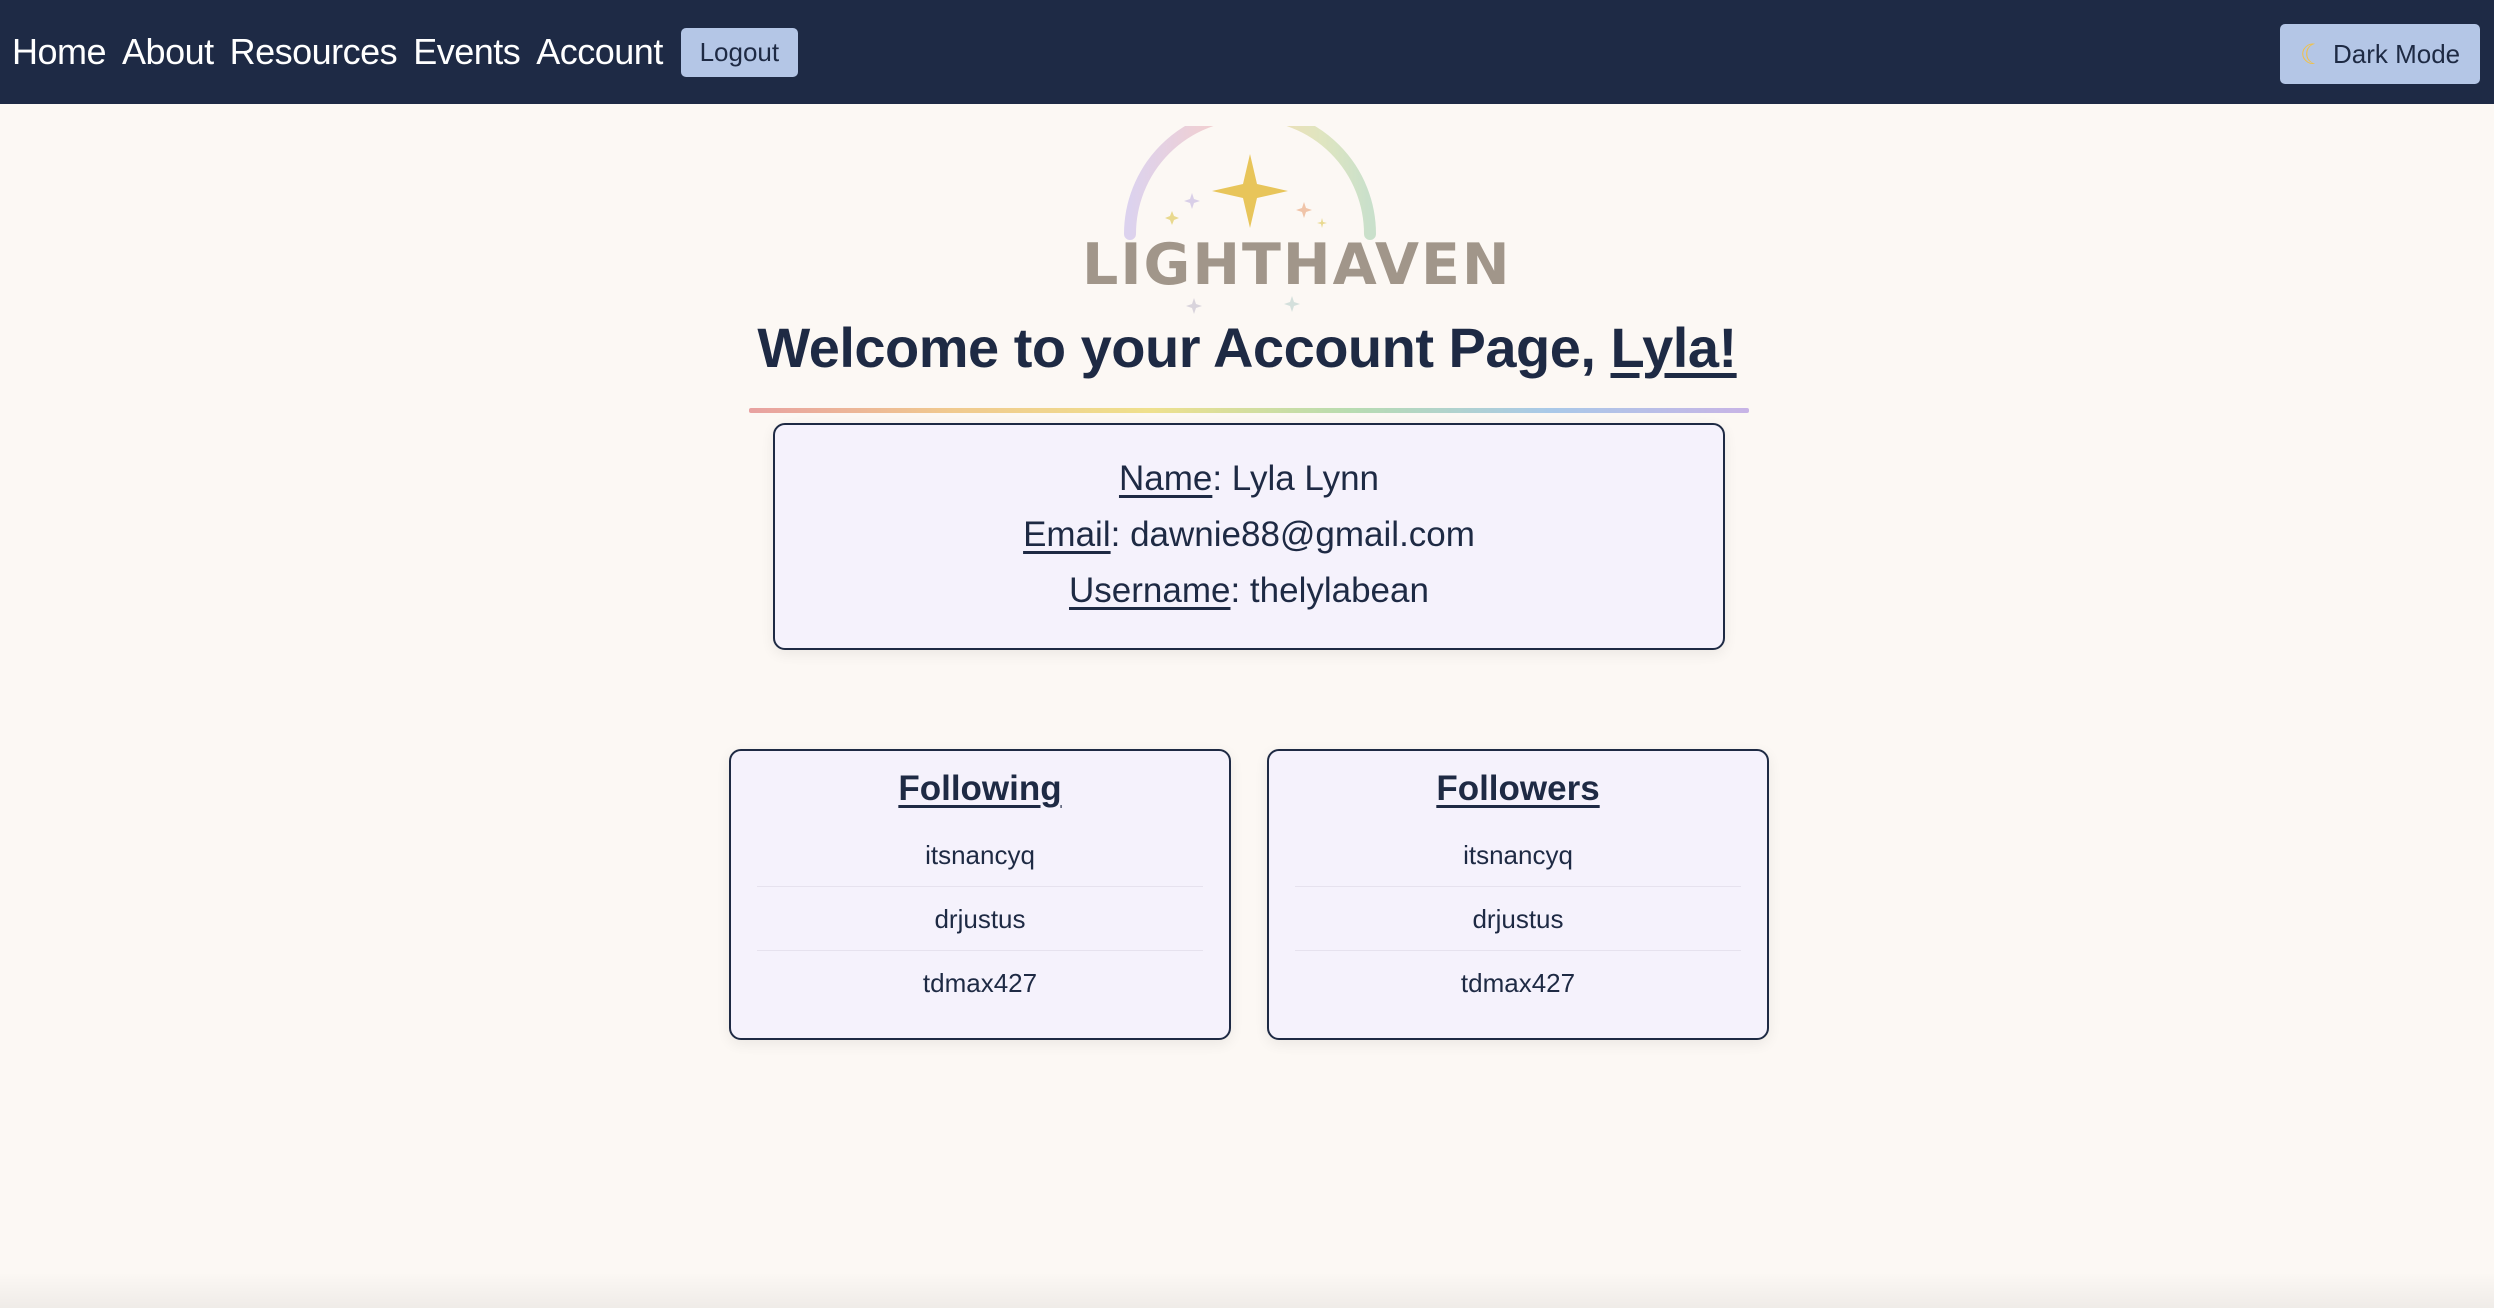 The image size is (2494, 1308). Describe the element at coordinates (1184, 347) in the screenshot. I see `welcome-prefix: Welcome to your Account Page,` at that location.